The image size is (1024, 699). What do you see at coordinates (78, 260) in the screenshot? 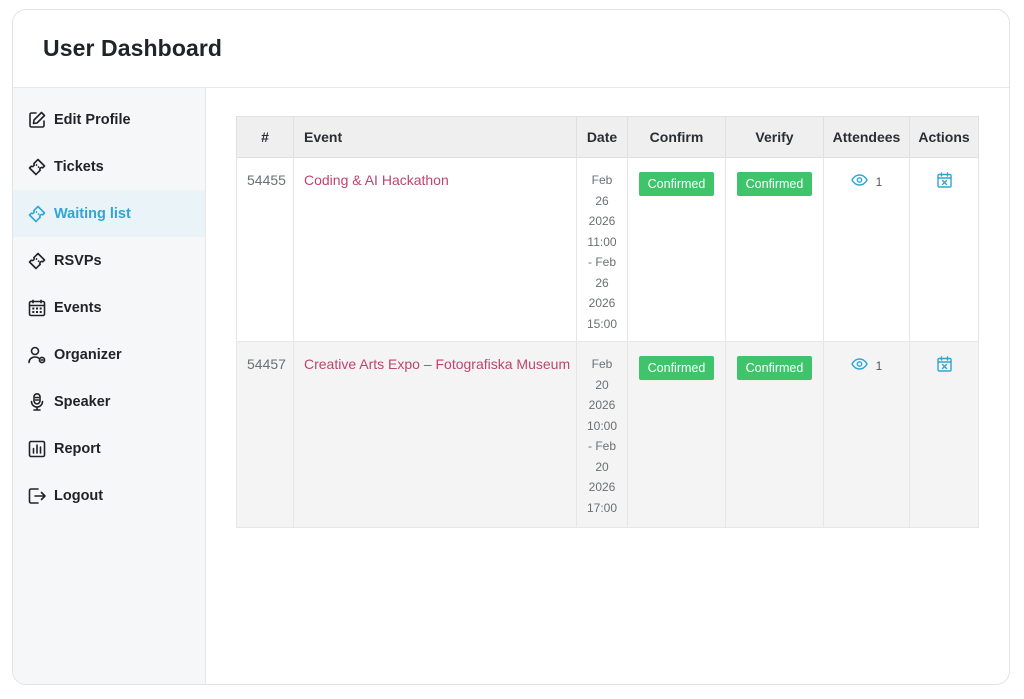
I see `sidebar-item-label: RSVPs` at bounding box center [78, 260].